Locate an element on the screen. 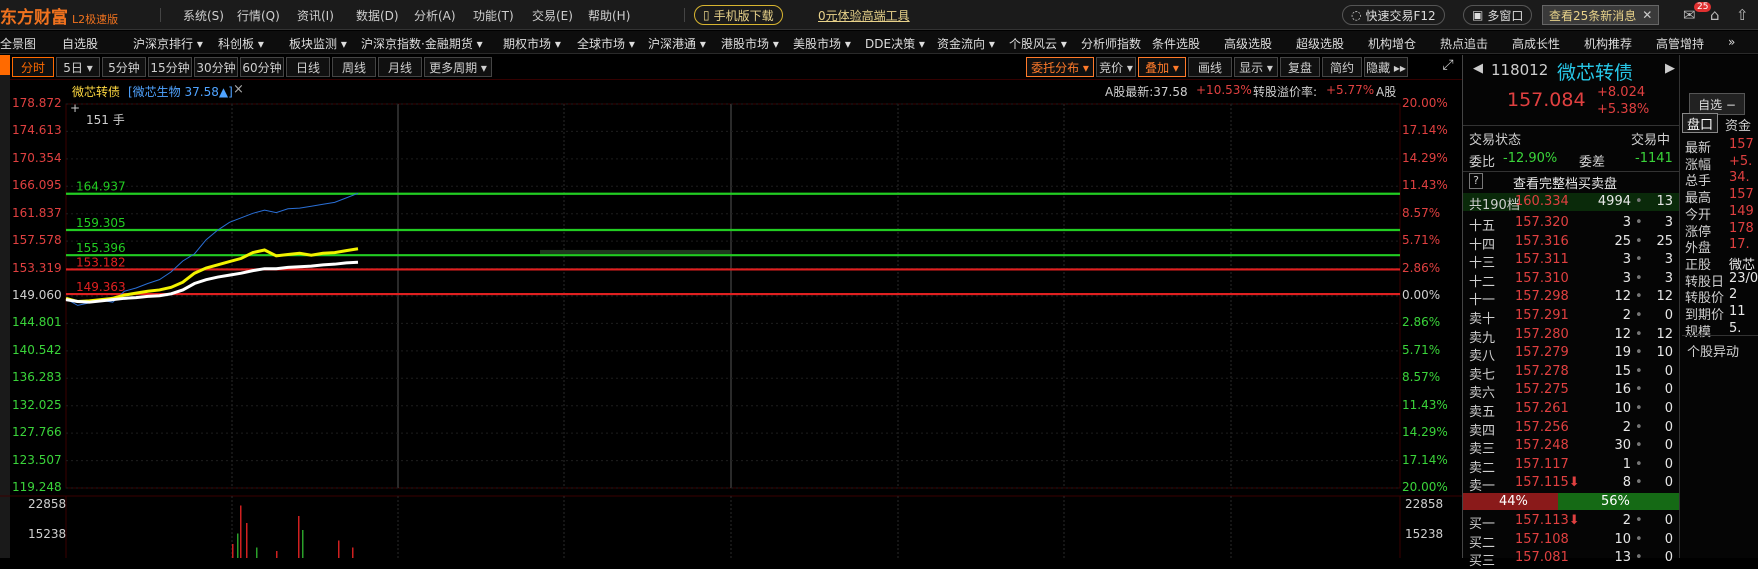  news-button: 查看25条新消息 ✕ is located at coordinates (1601, 15).